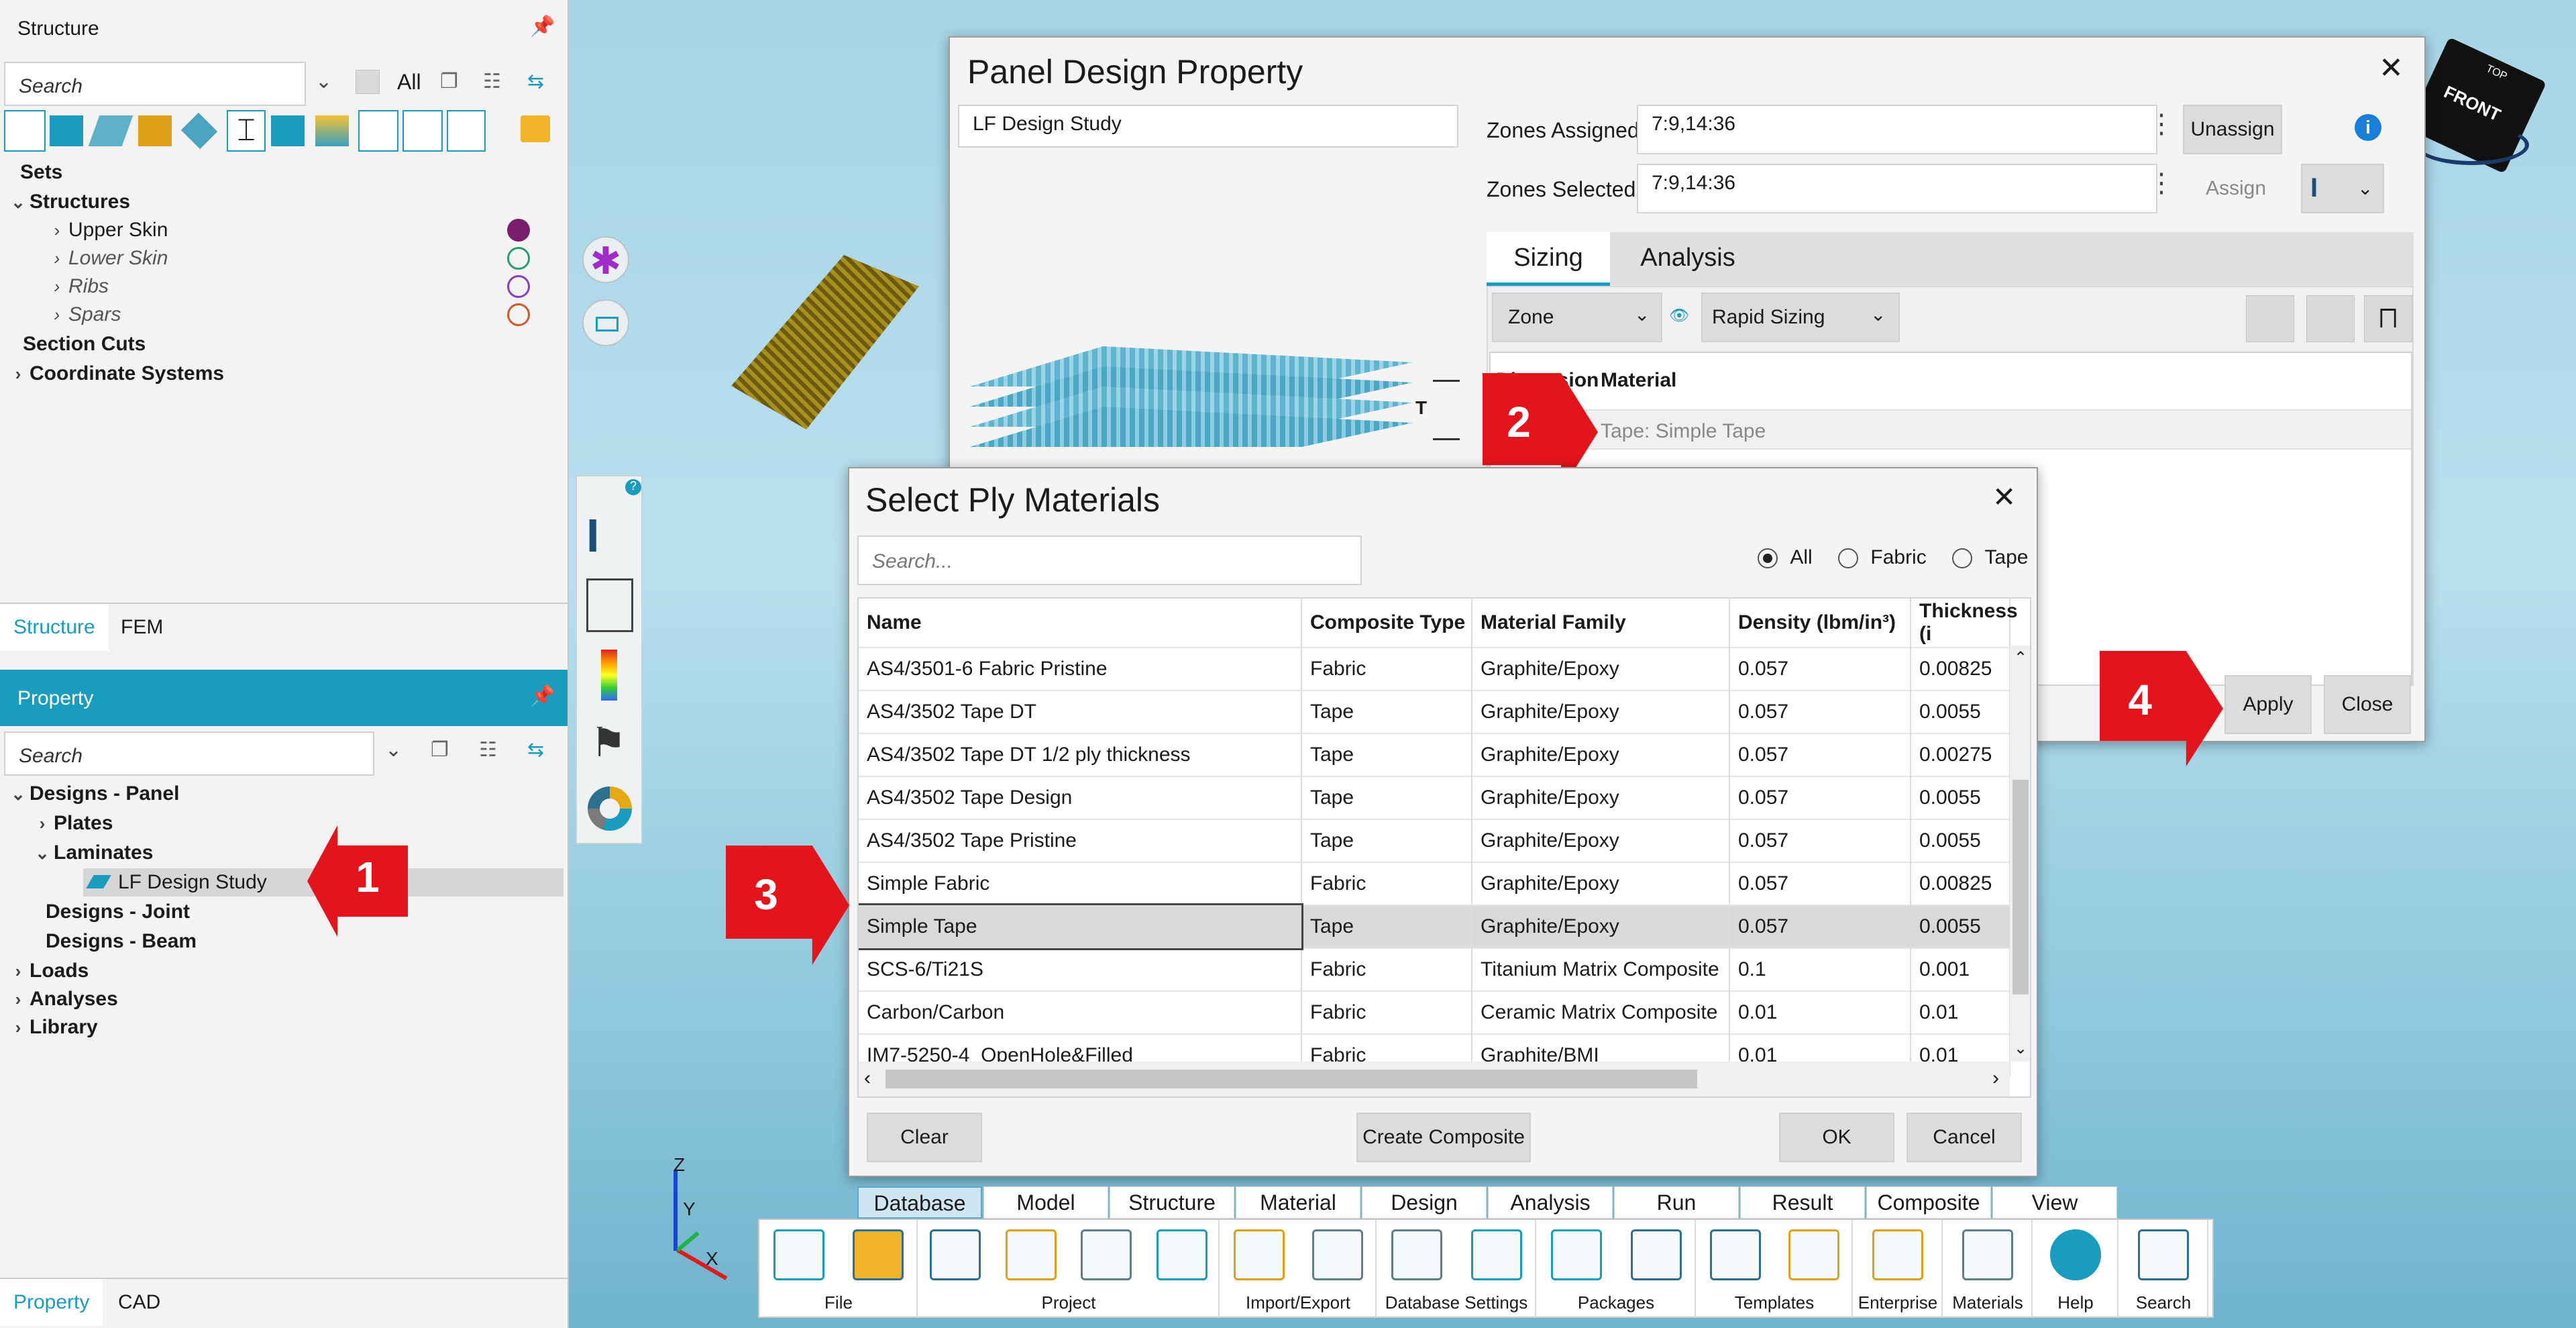  I want to click on scrollbar-thumb, so click(1291, 1079).